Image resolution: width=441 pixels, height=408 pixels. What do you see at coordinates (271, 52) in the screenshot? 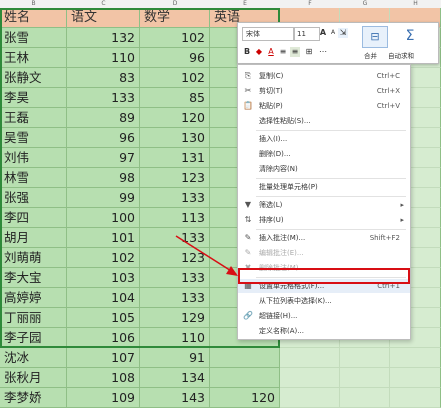
I see `font-color-icon: A` at bounding box center [271, 52].